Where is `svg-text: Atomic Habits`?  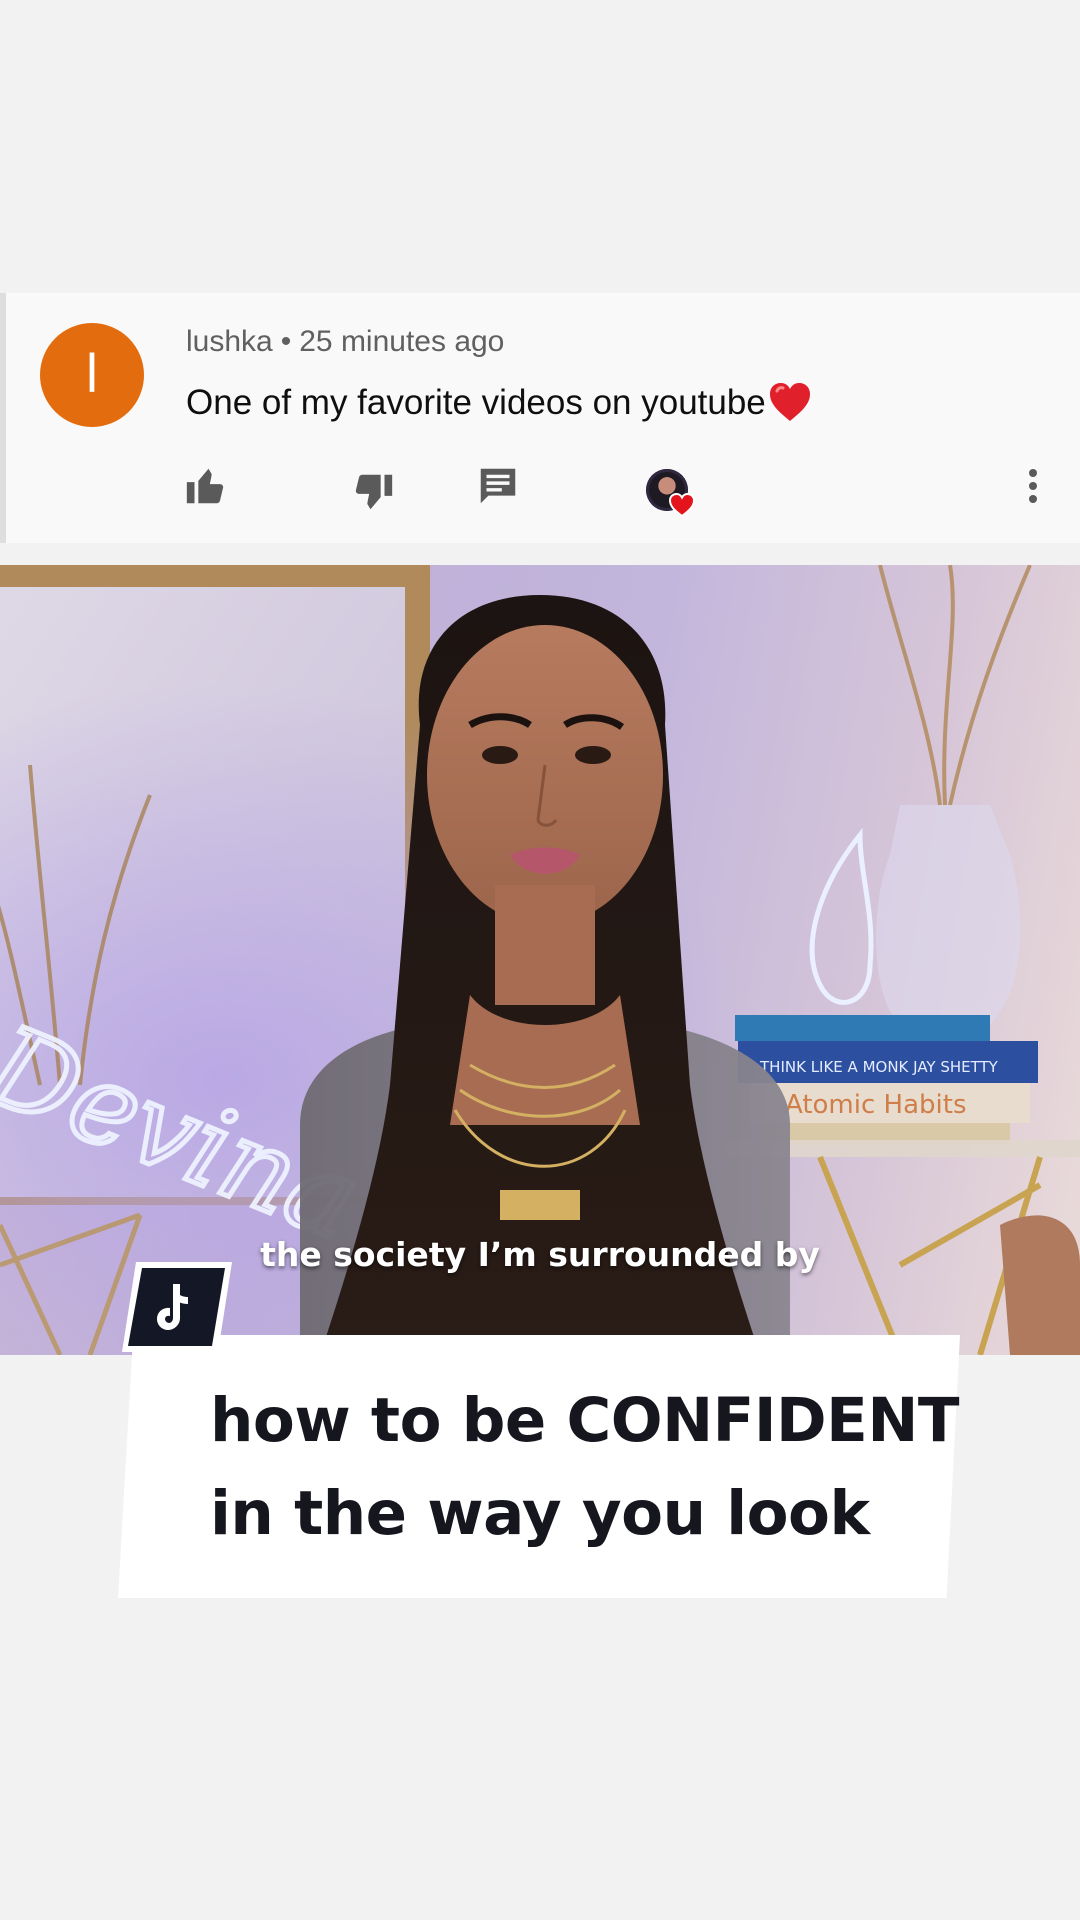
svg-text: Atomic Habits is located at coordinates (876, 1105).